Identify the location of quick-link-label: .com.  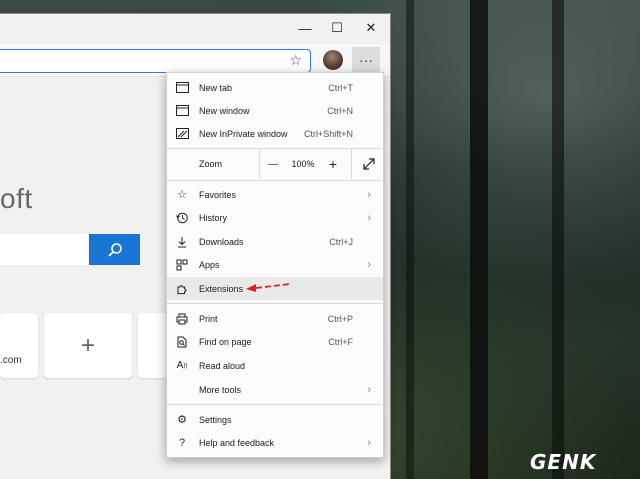
(11, 360).